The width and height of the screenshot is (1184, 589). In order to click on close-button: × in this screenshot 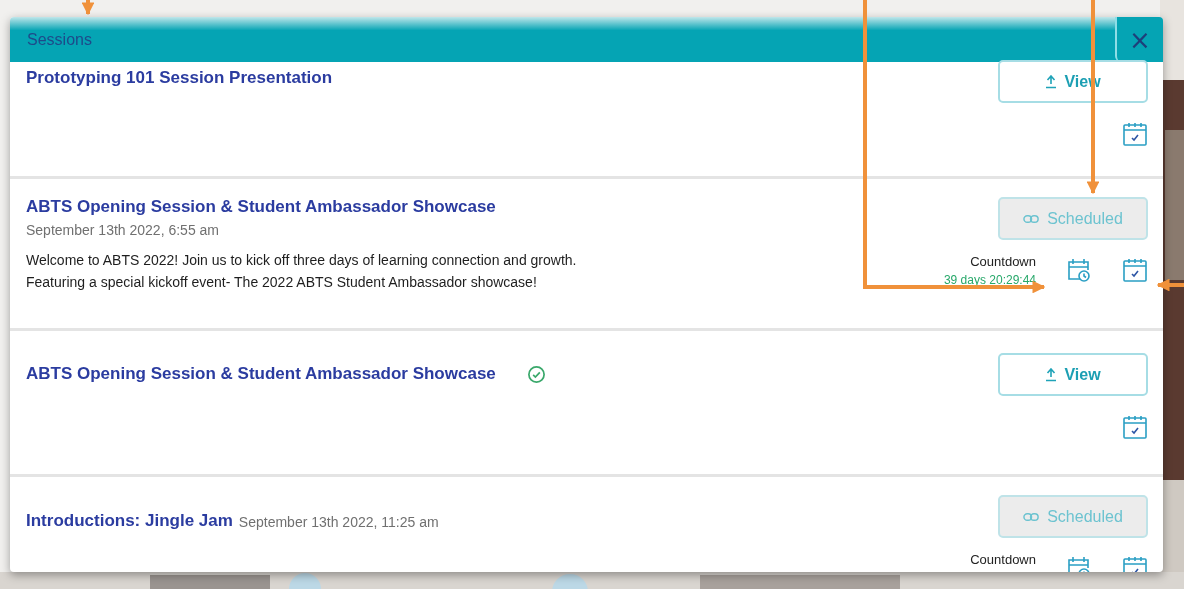, I will do `click(1139, 39)`.